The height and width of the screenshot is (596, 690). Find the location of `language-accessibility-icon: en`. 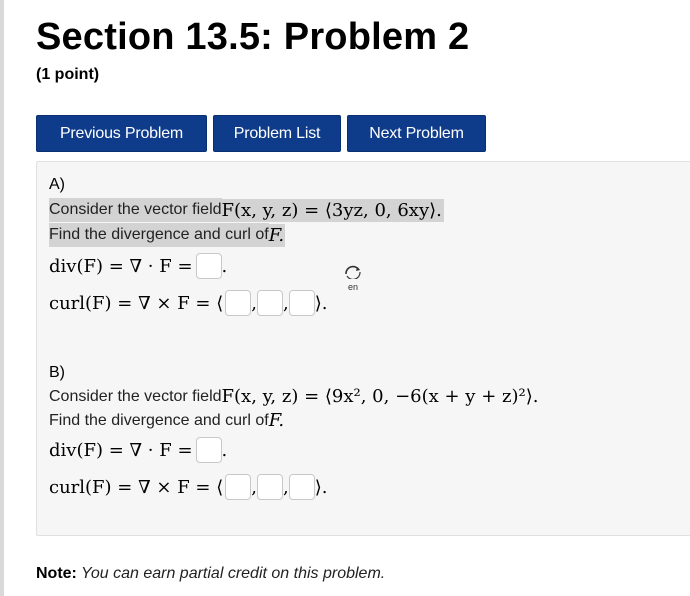

language-accessibility-icon: en is located at coordinates (353, 278).